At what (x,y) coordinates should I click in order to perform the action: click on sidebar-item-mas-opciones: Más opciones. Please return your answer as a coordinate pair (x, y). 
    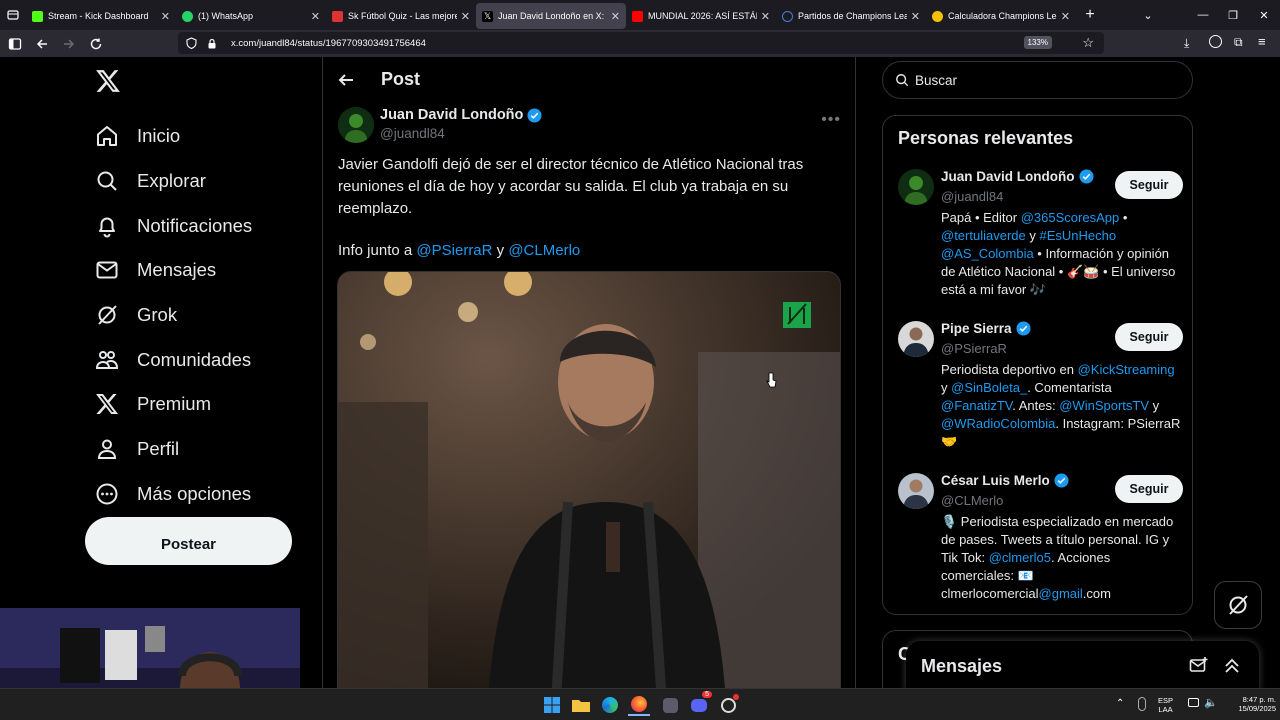
    Looking at the image, I should click on (168, 494).